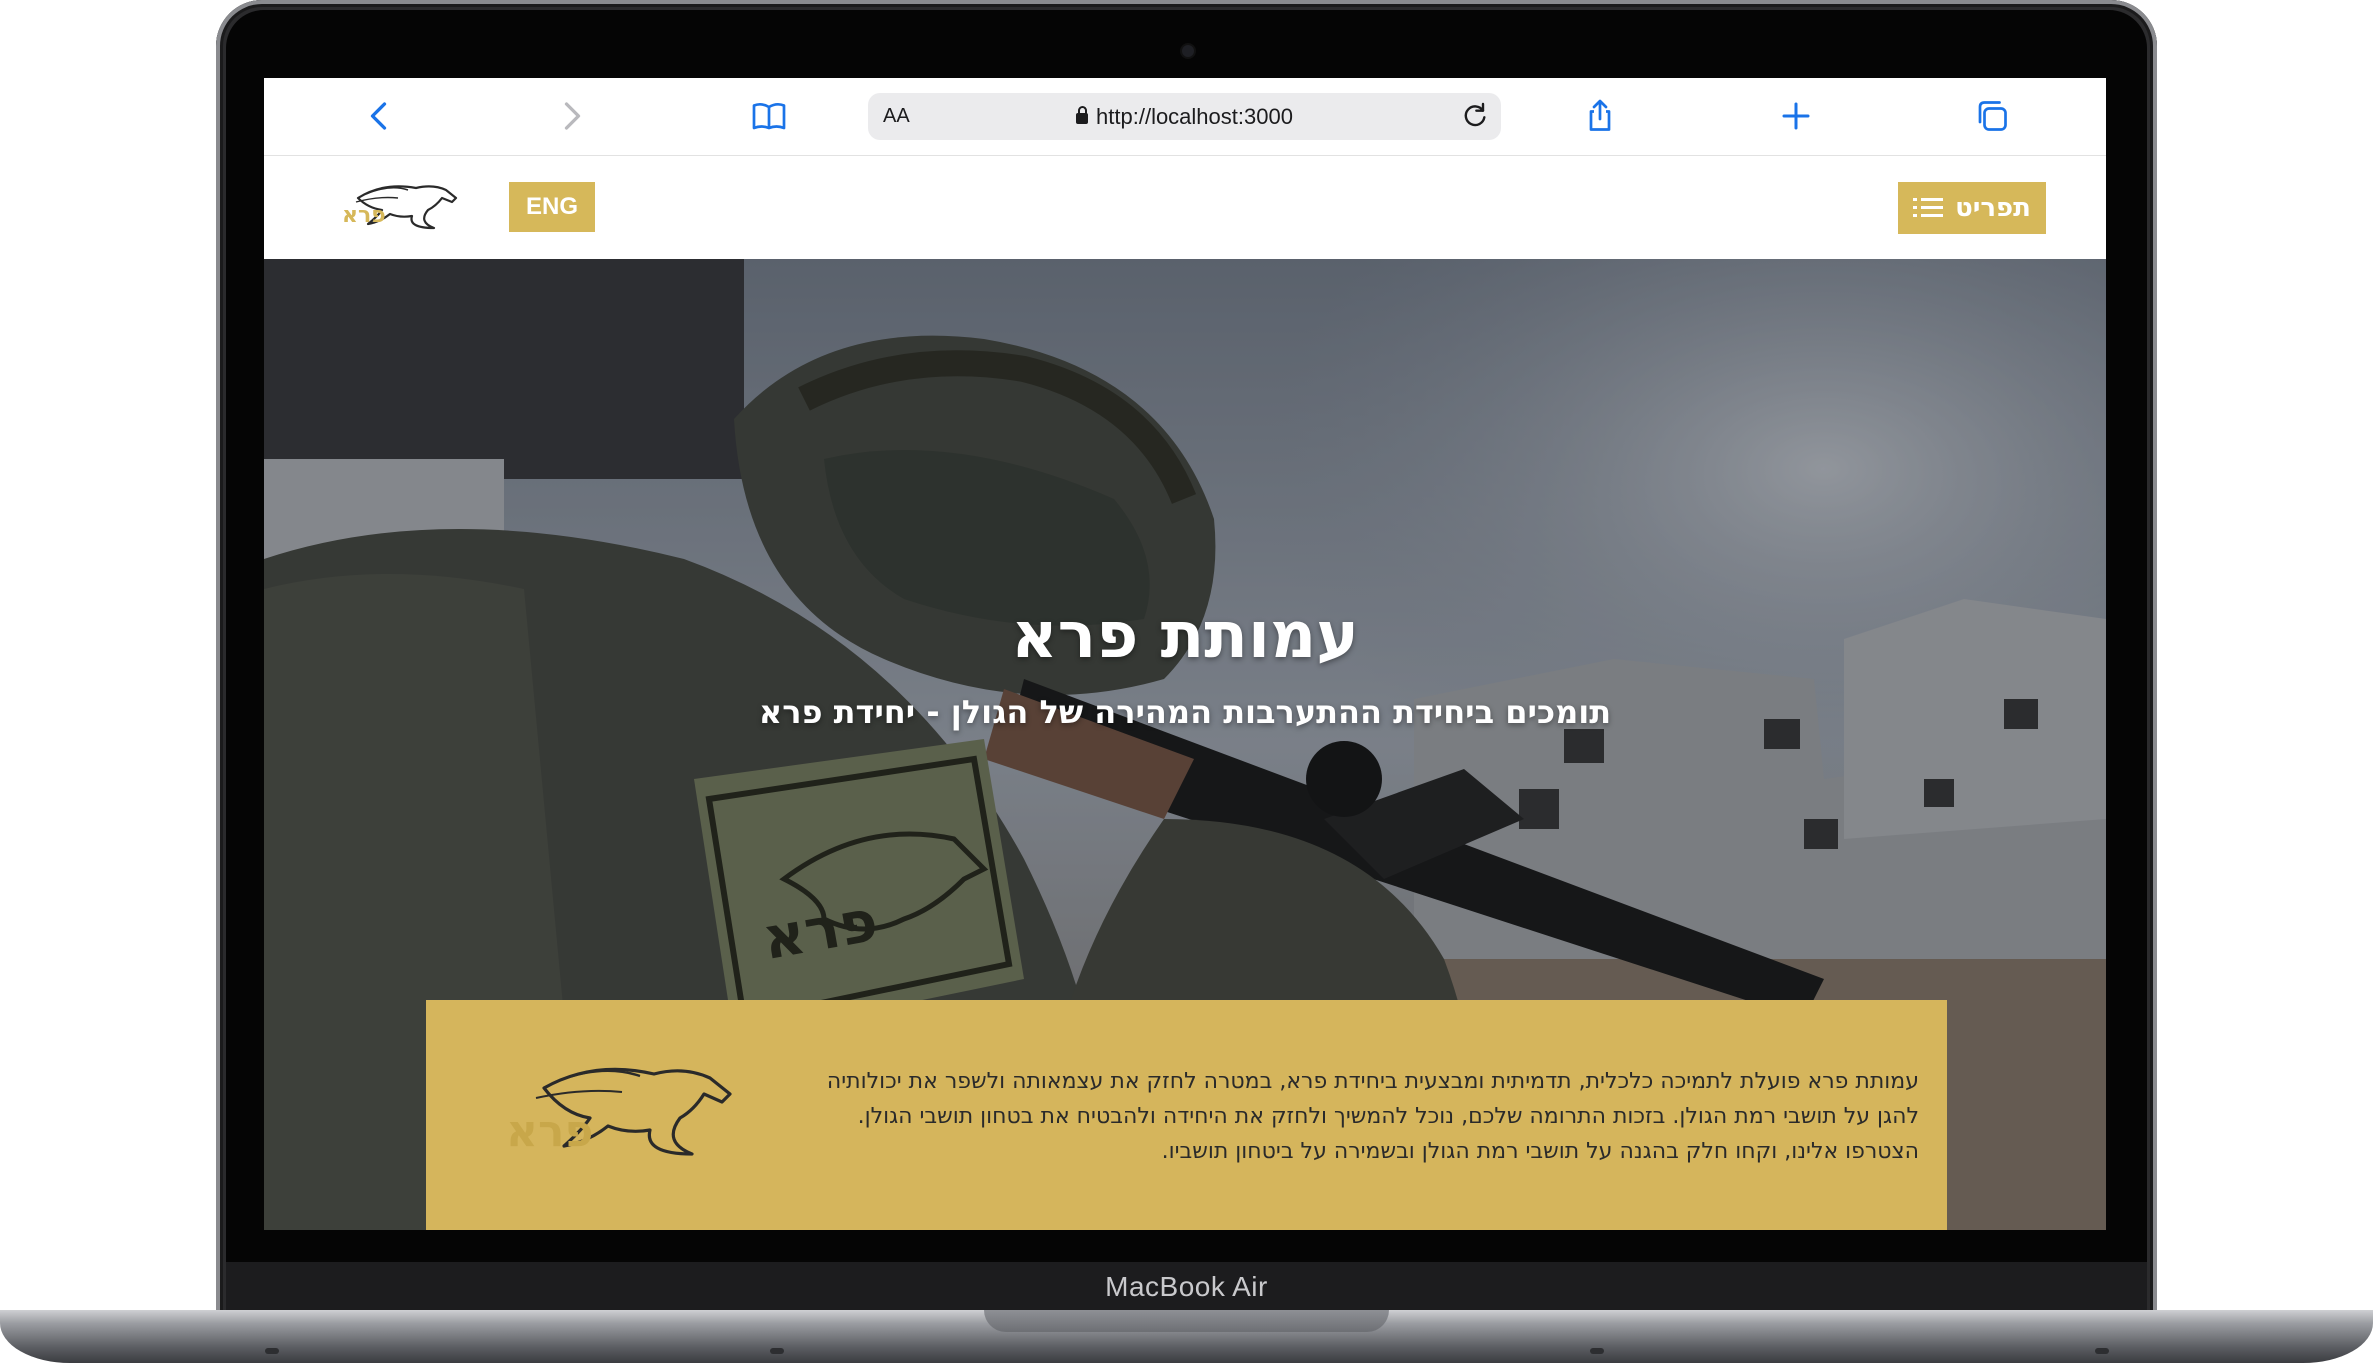 This screenshot has height=1363, width=2373. I want to click on tabs-overview-icon, so click(1992, 116).